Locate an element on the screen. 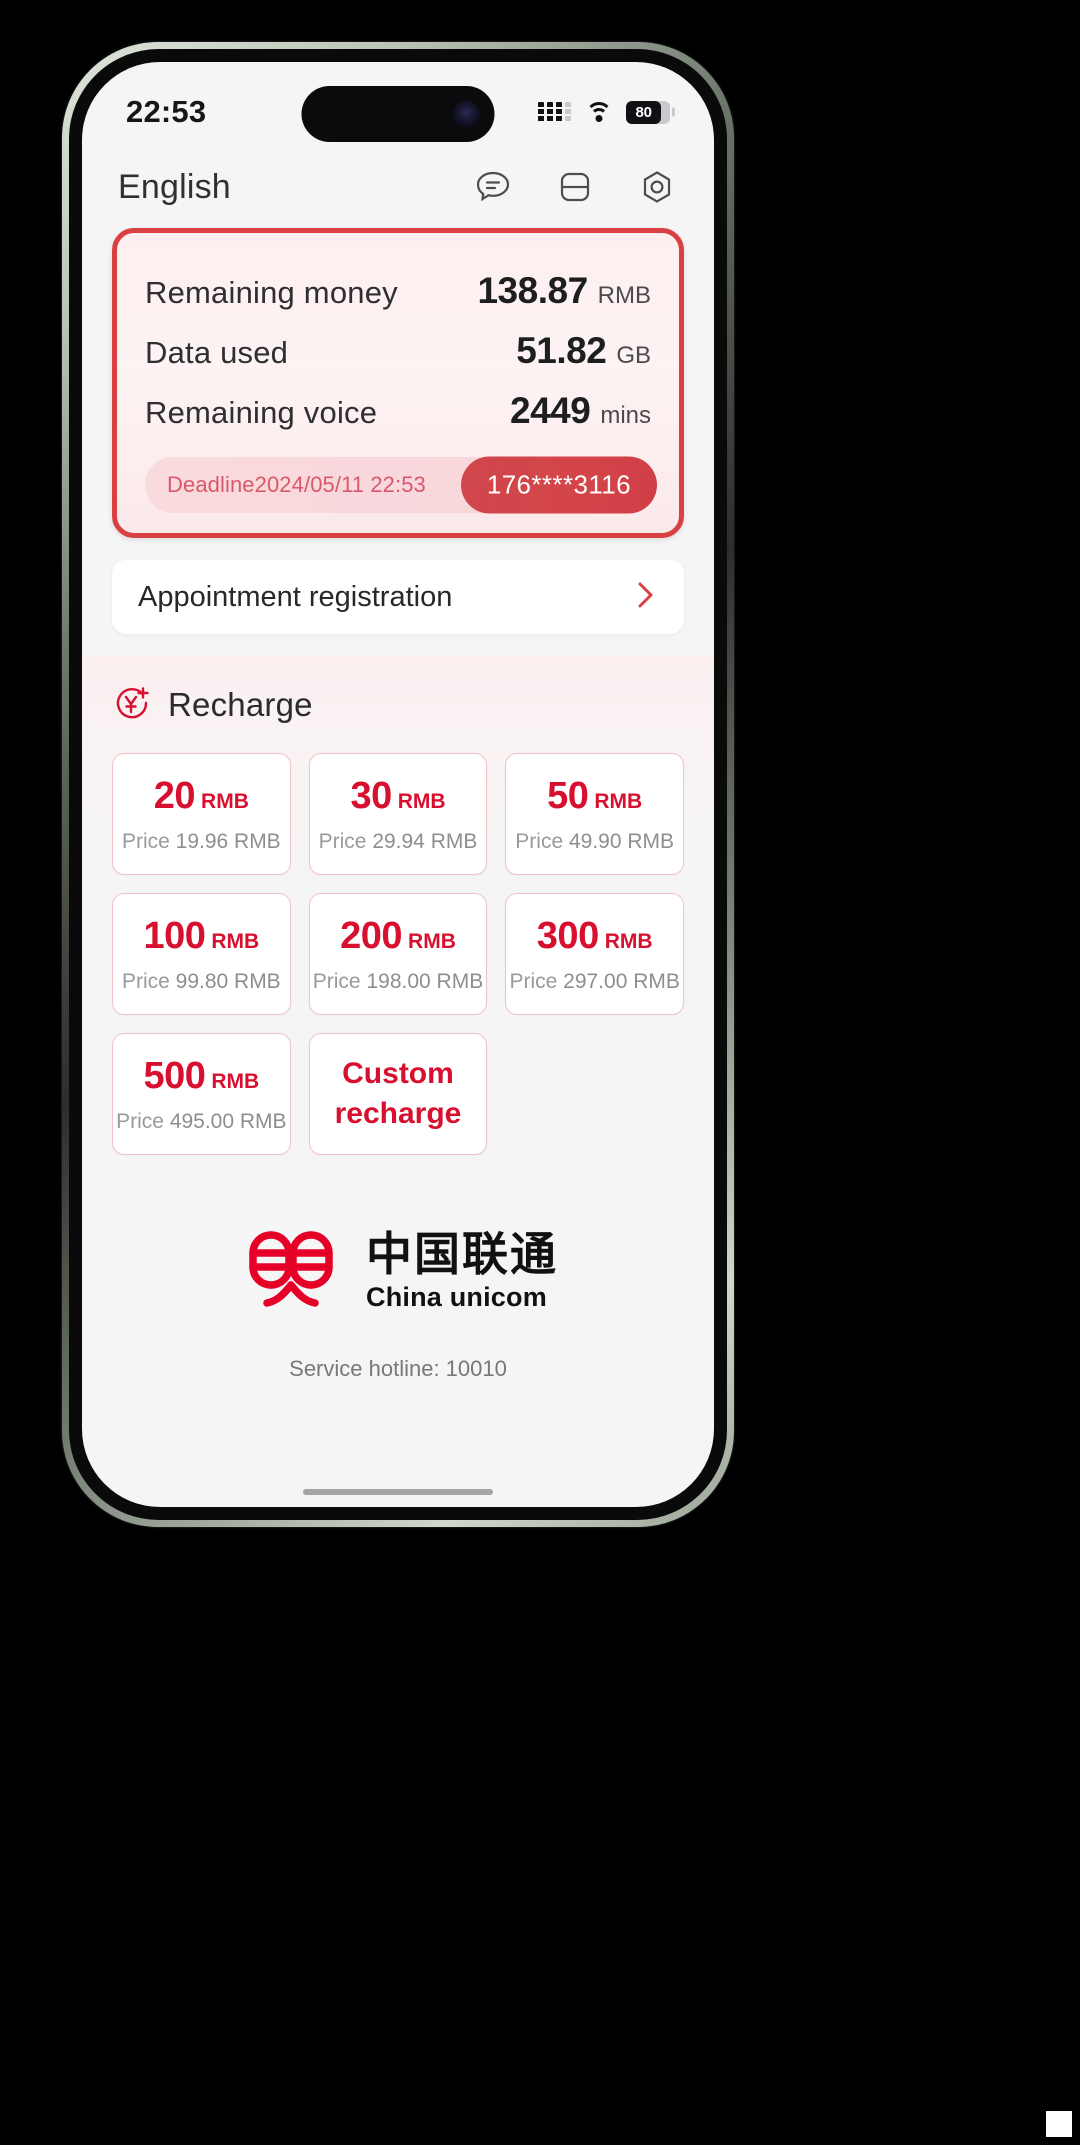  balance-row-label: Data used is located at coordinates (217, 352).